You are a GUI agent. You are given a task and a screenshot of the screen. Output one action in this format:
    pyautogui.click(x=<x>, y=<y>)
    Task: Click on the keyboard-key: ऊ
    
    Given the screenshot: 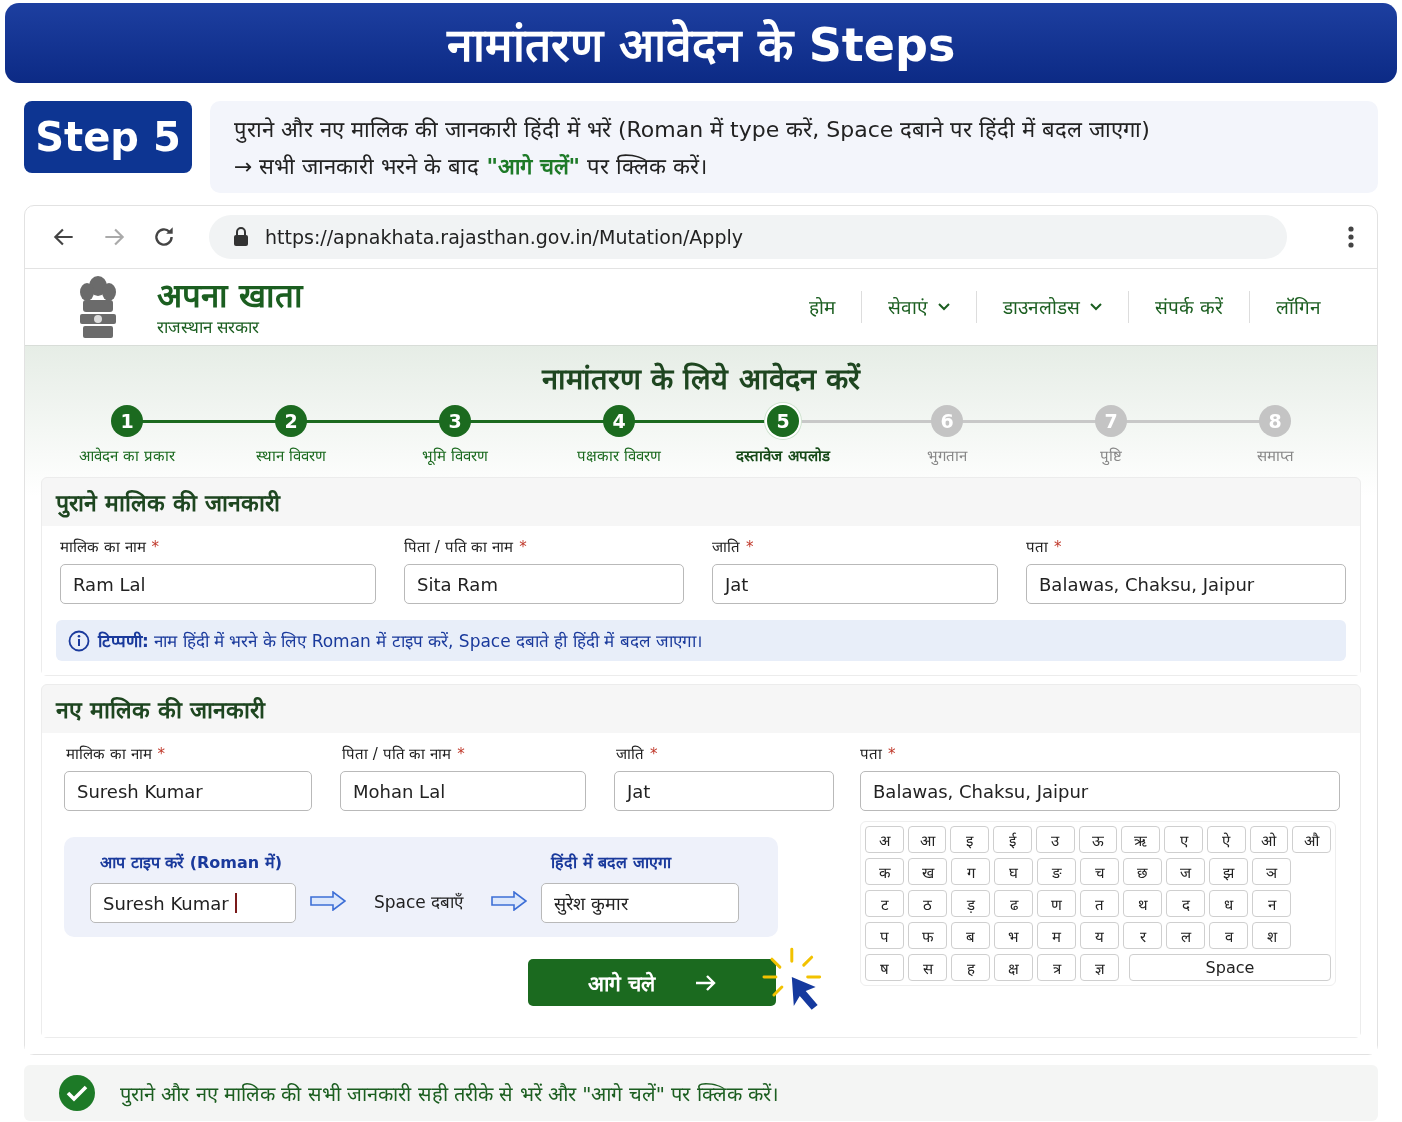 What is the action you would take?
    pyautogui.click(x=1098, y=839)
    